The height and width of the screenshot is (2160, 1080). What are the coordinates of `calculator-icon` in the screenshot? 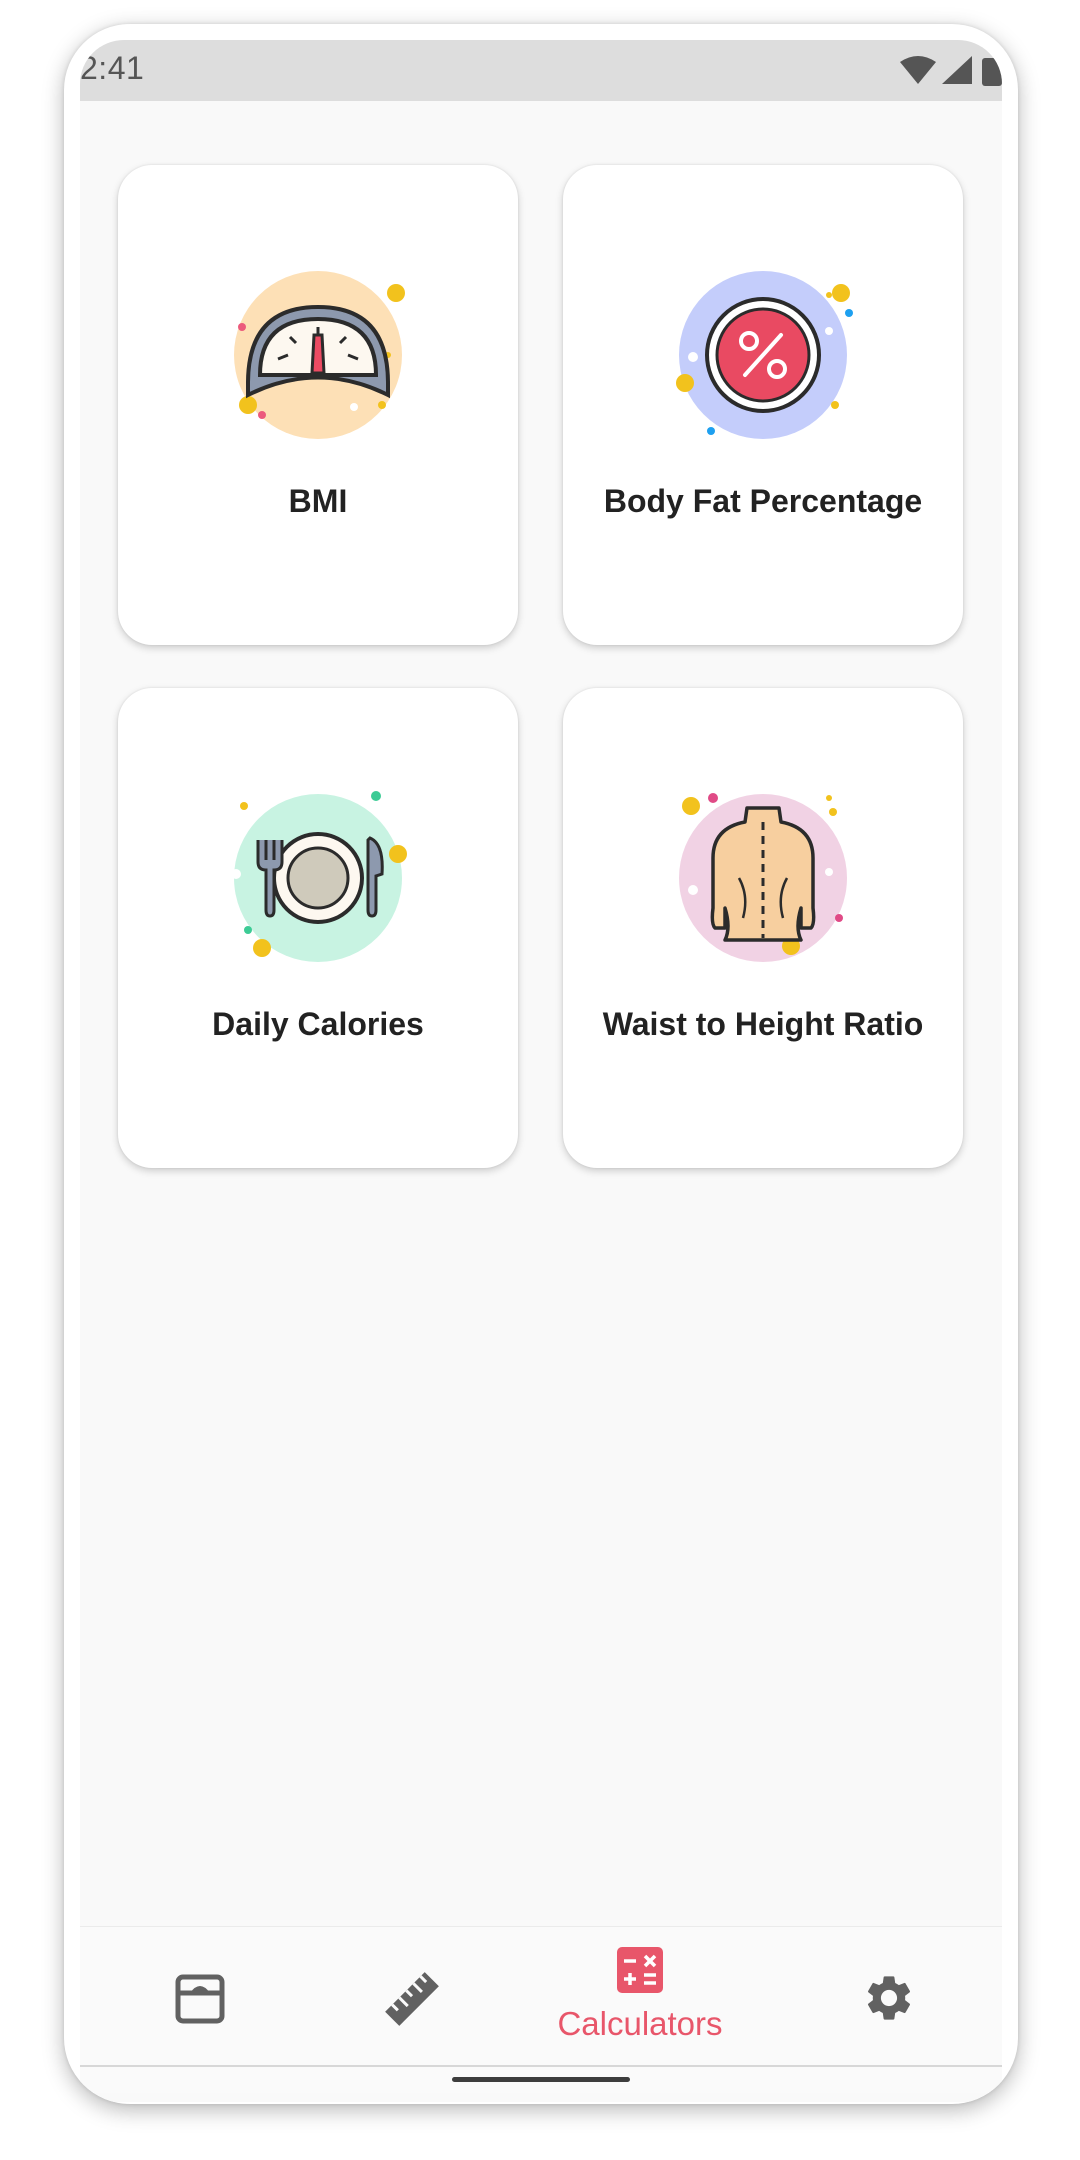 It's located at (640, 1970).